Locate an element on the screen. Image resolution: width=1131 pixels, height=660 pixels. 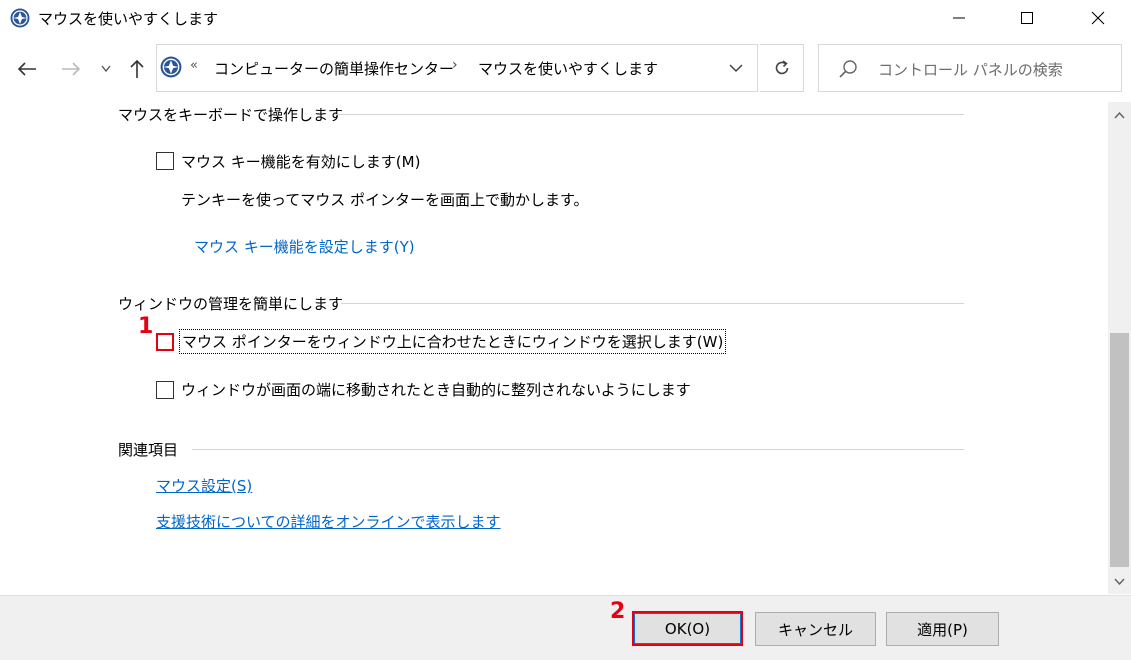
mouse-keys-description: テンキーを使ってマウス ポインターを画面上で動かします。 is located at coordinates (385, 200).